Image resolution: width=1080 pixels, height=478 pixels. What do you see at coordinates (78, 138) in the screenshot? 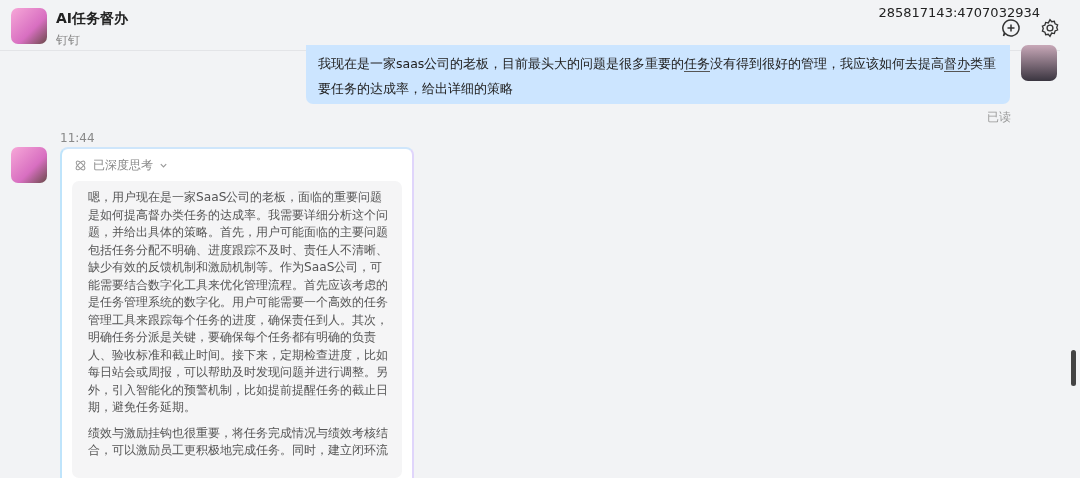
I see `message-time: 11:44` at bounding box center [78, 138].